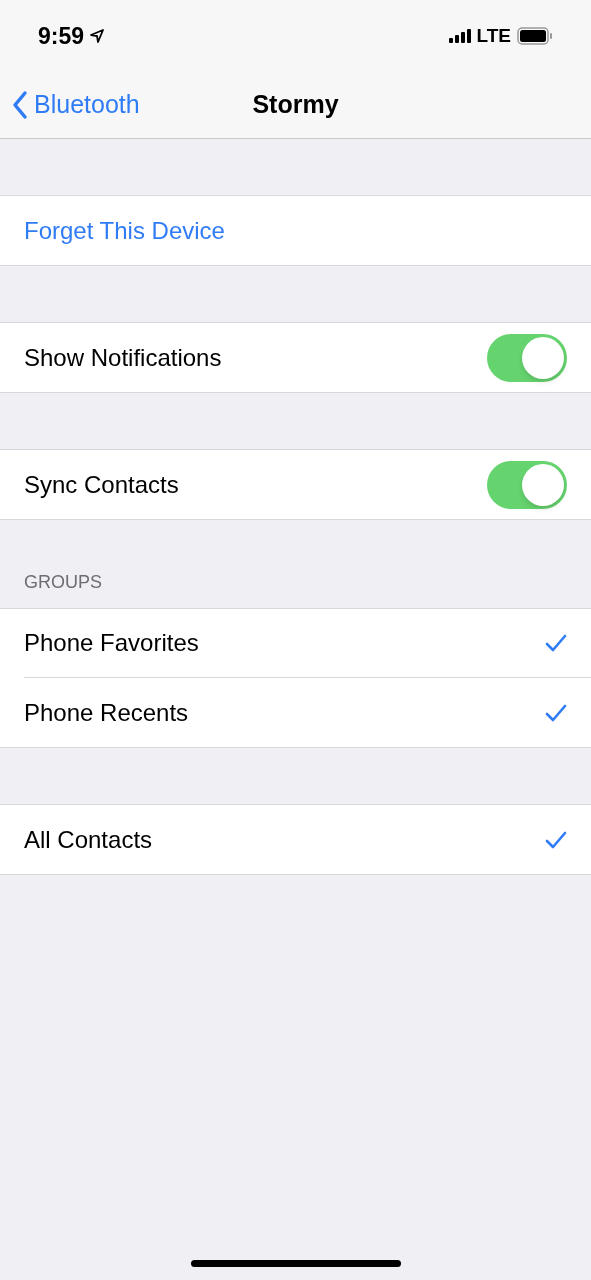 The height and width of the screenshot is (1280, 591). What do you see at coordinates (111, 643) in the screenshot?
I see `row-label: Phone Favorites` at bounding box center [111, 643].